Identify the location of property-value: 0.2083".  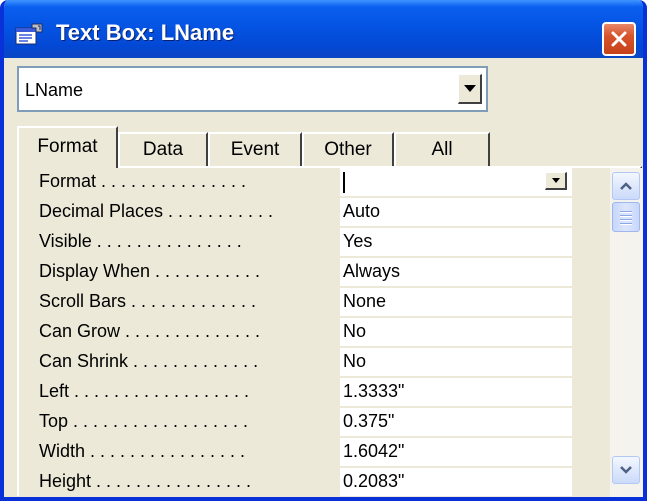
(456, 482).